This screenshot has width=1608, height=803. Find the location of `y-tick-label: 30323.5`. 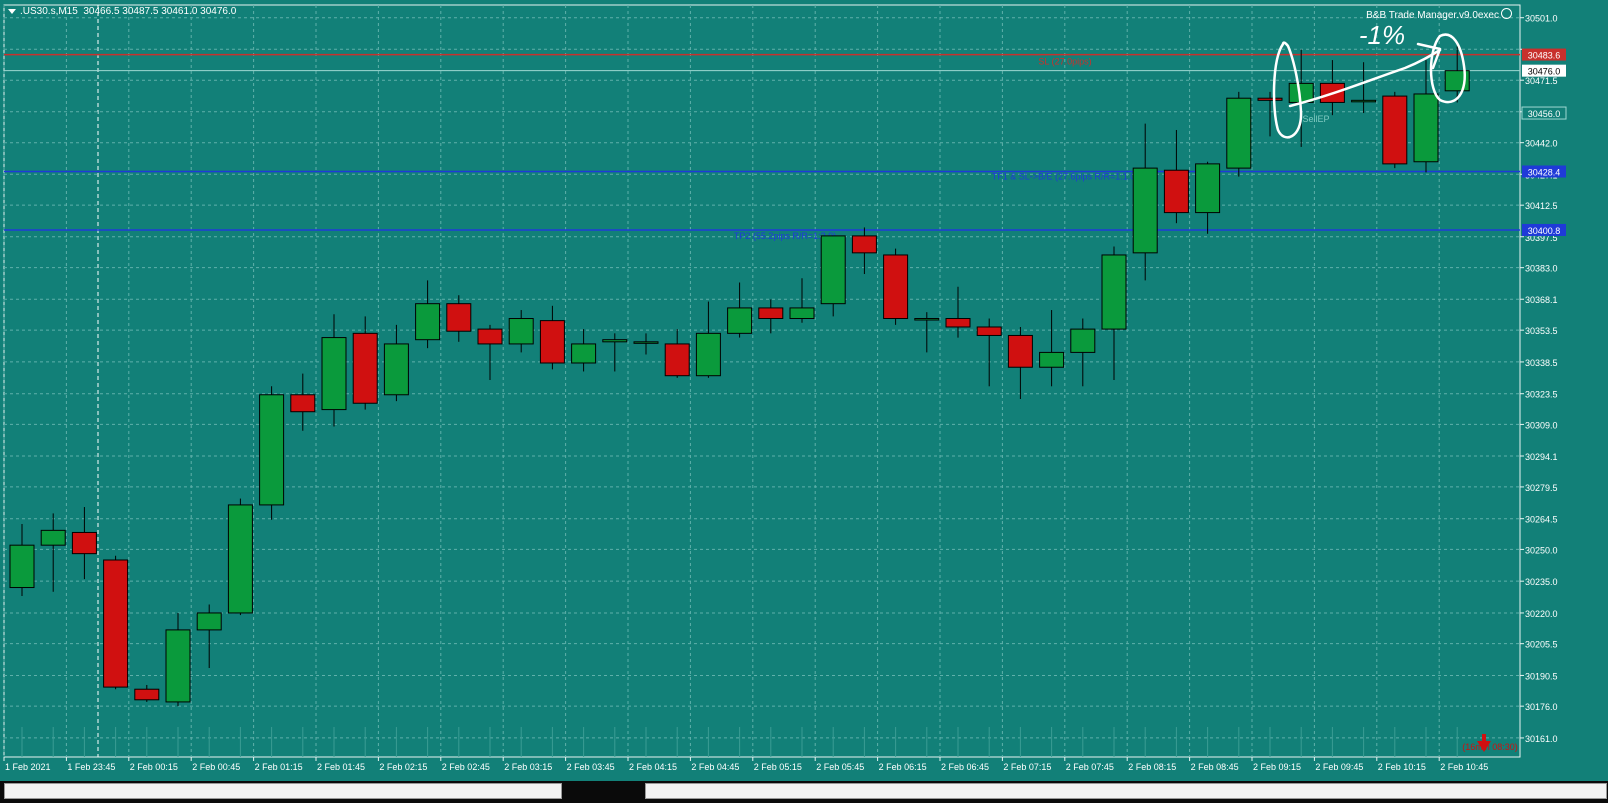

y-tick-label: 30323.5 is located at coordinates (1541, 395).